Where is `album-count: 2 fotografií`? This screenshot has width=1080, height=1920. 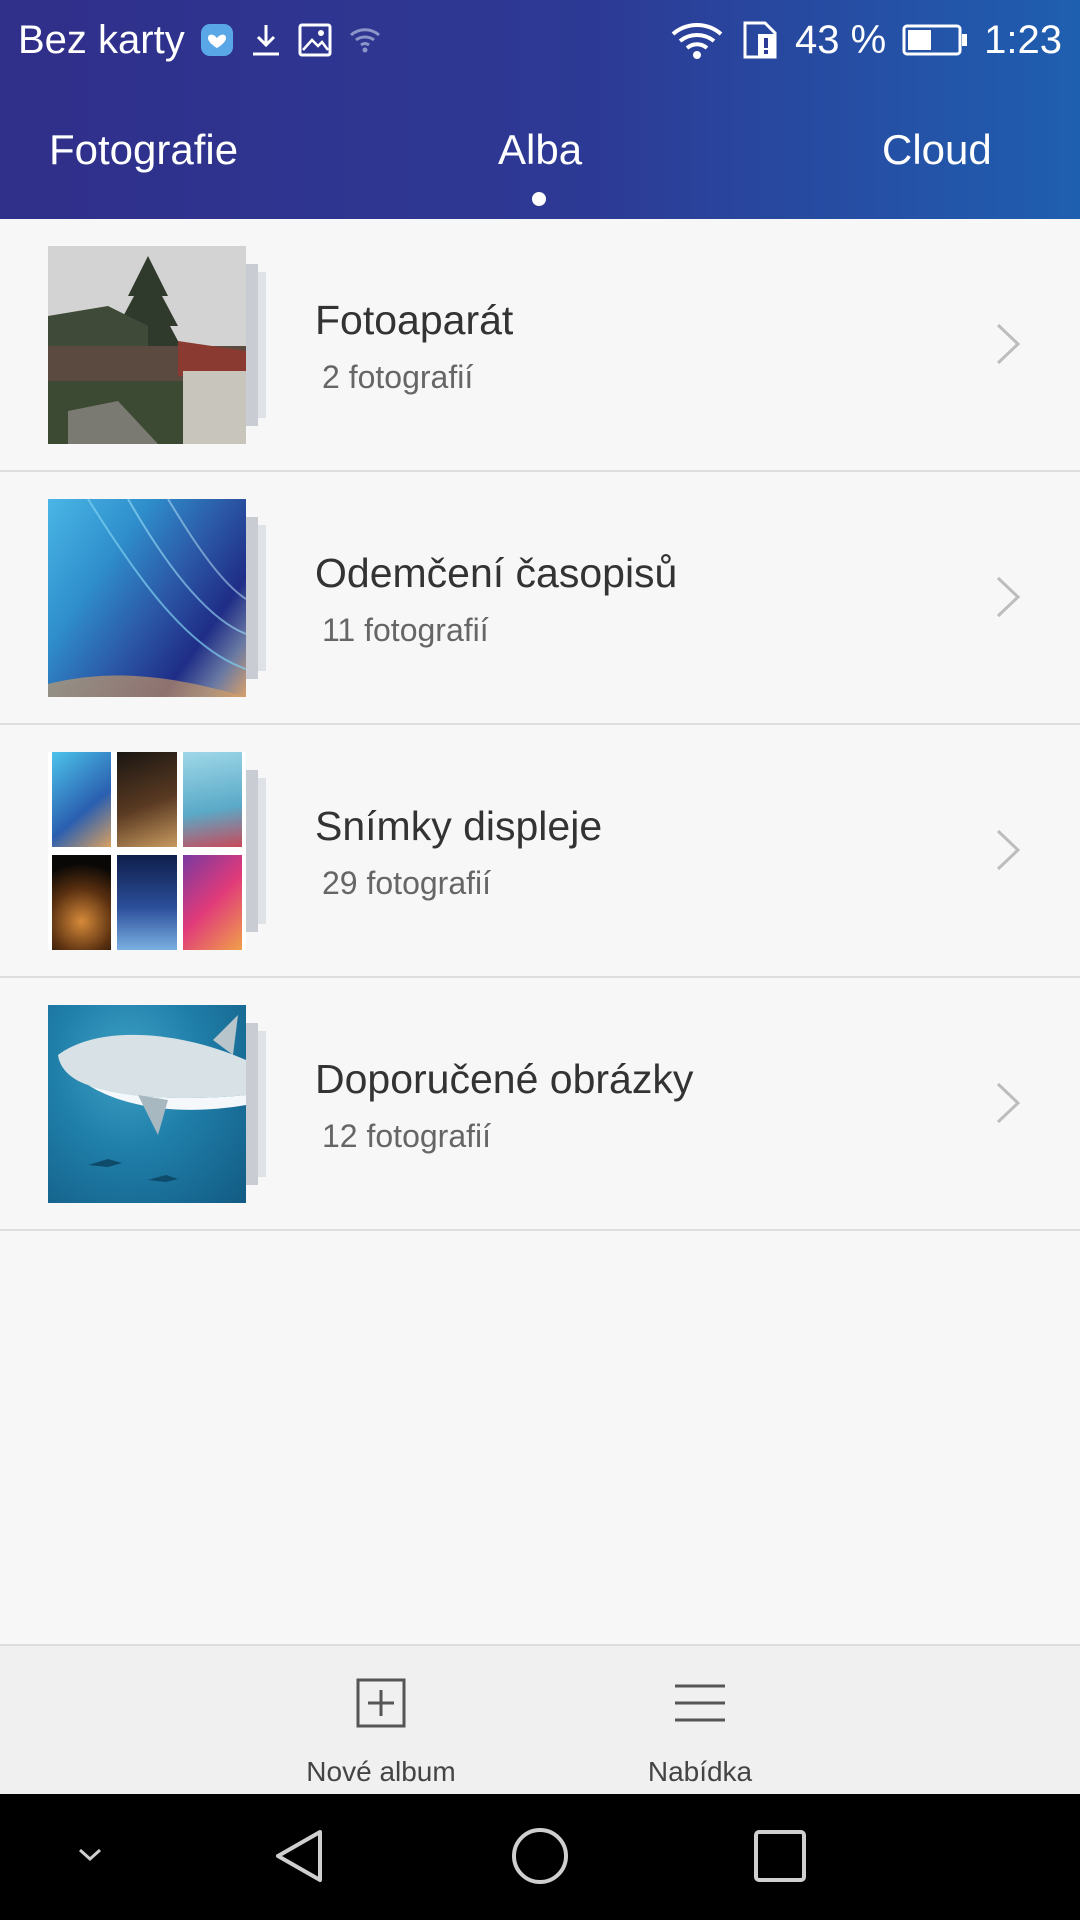 album-count: 2 fotografií is located at coordinates (398, 377).